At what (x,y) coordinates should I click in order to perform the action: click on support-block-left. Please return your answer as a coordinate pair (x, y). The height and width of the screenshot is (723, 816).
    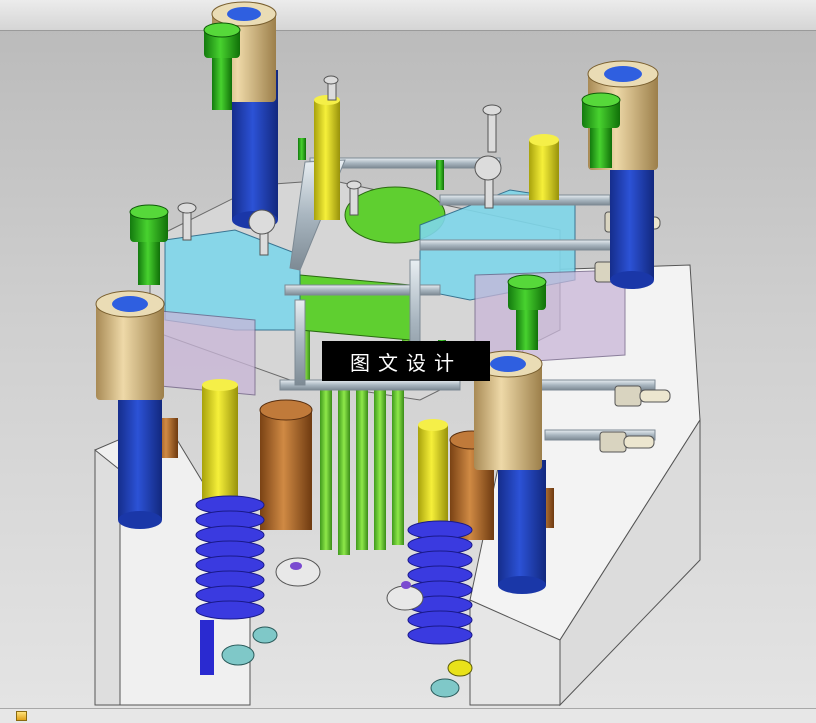
    Looking at the image, I should click on (286, 464).